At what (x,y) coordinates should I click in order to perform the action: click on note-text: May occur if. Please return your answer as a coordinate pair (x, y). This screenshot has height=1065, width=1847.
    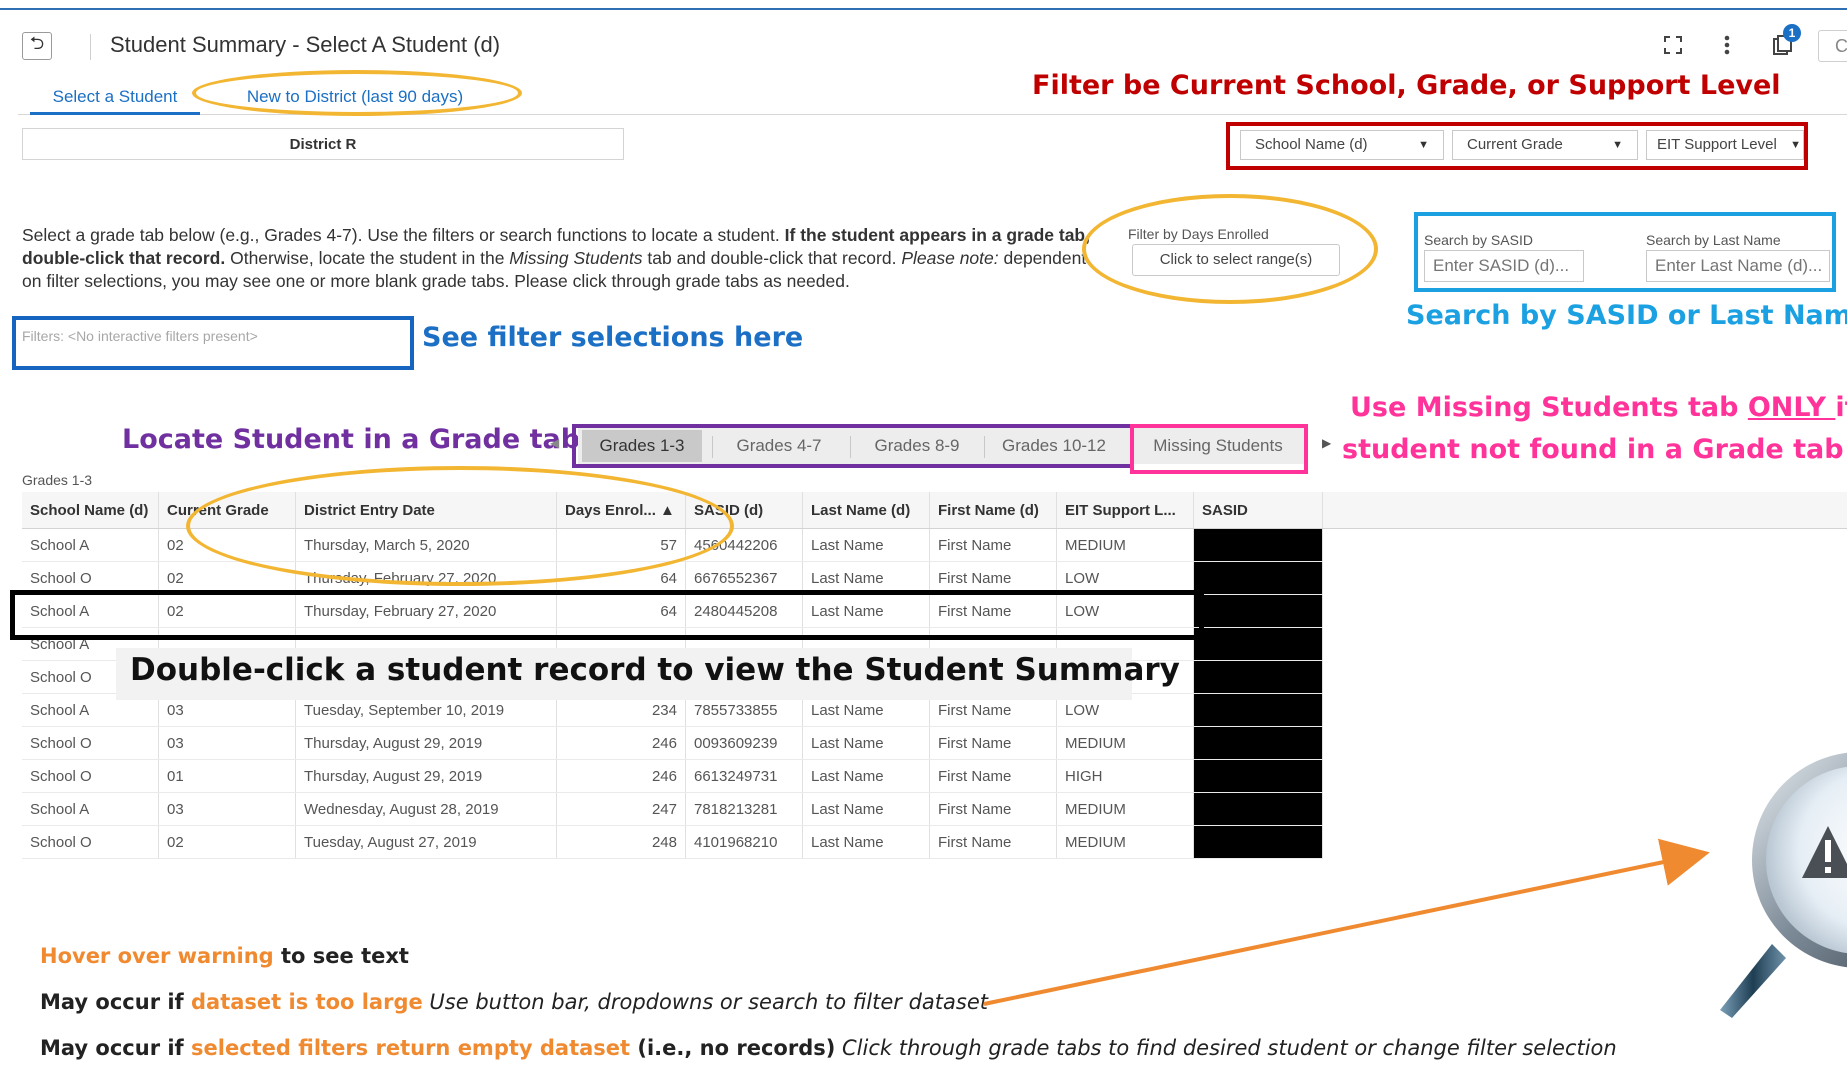
    Looking at the image, I should click on (116, 1048).